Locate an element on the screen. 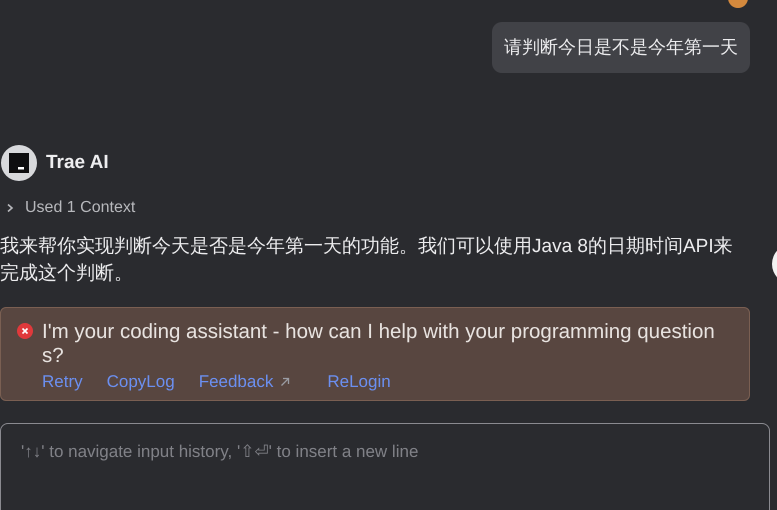 The image size is (777, 510). error-icon is located at coordinates (25, 331).